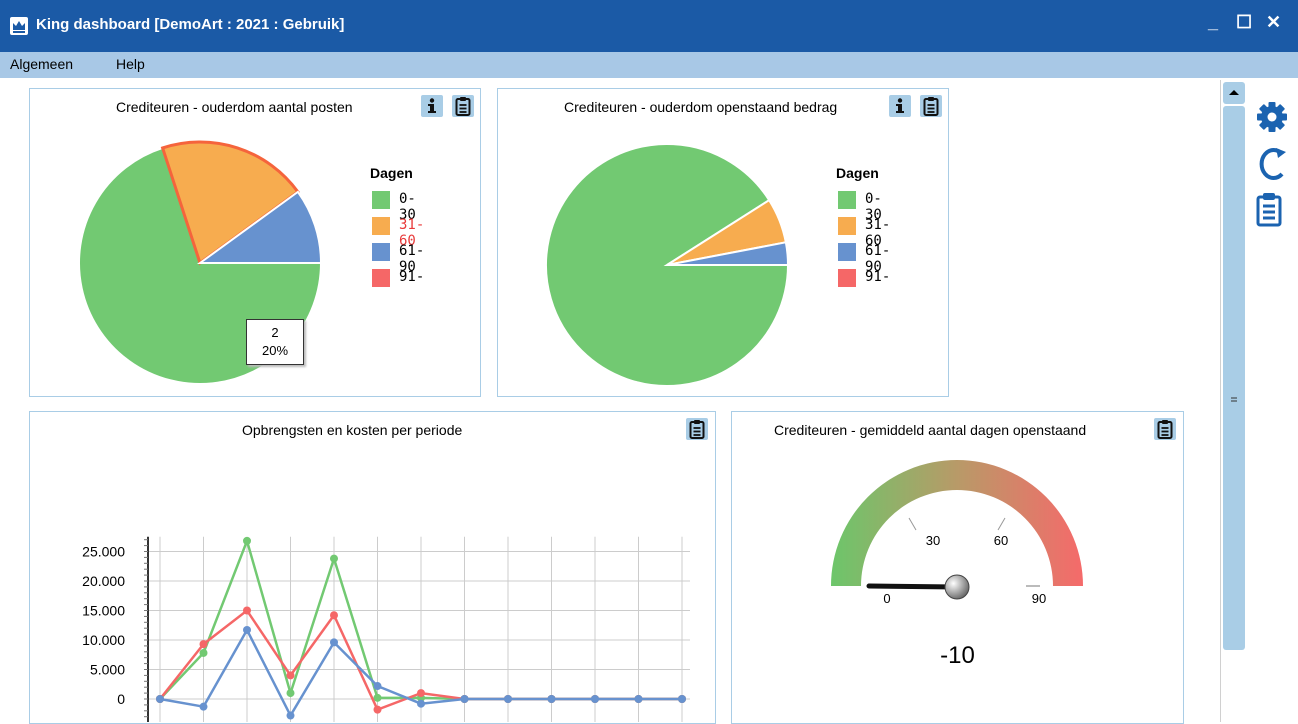 This screenshot has width=1298, height=724. What do you see at coordinates (649, 65) in the screenshot?
I see `menu-bar: Algemeen Help` at bounding box center [649, 65].